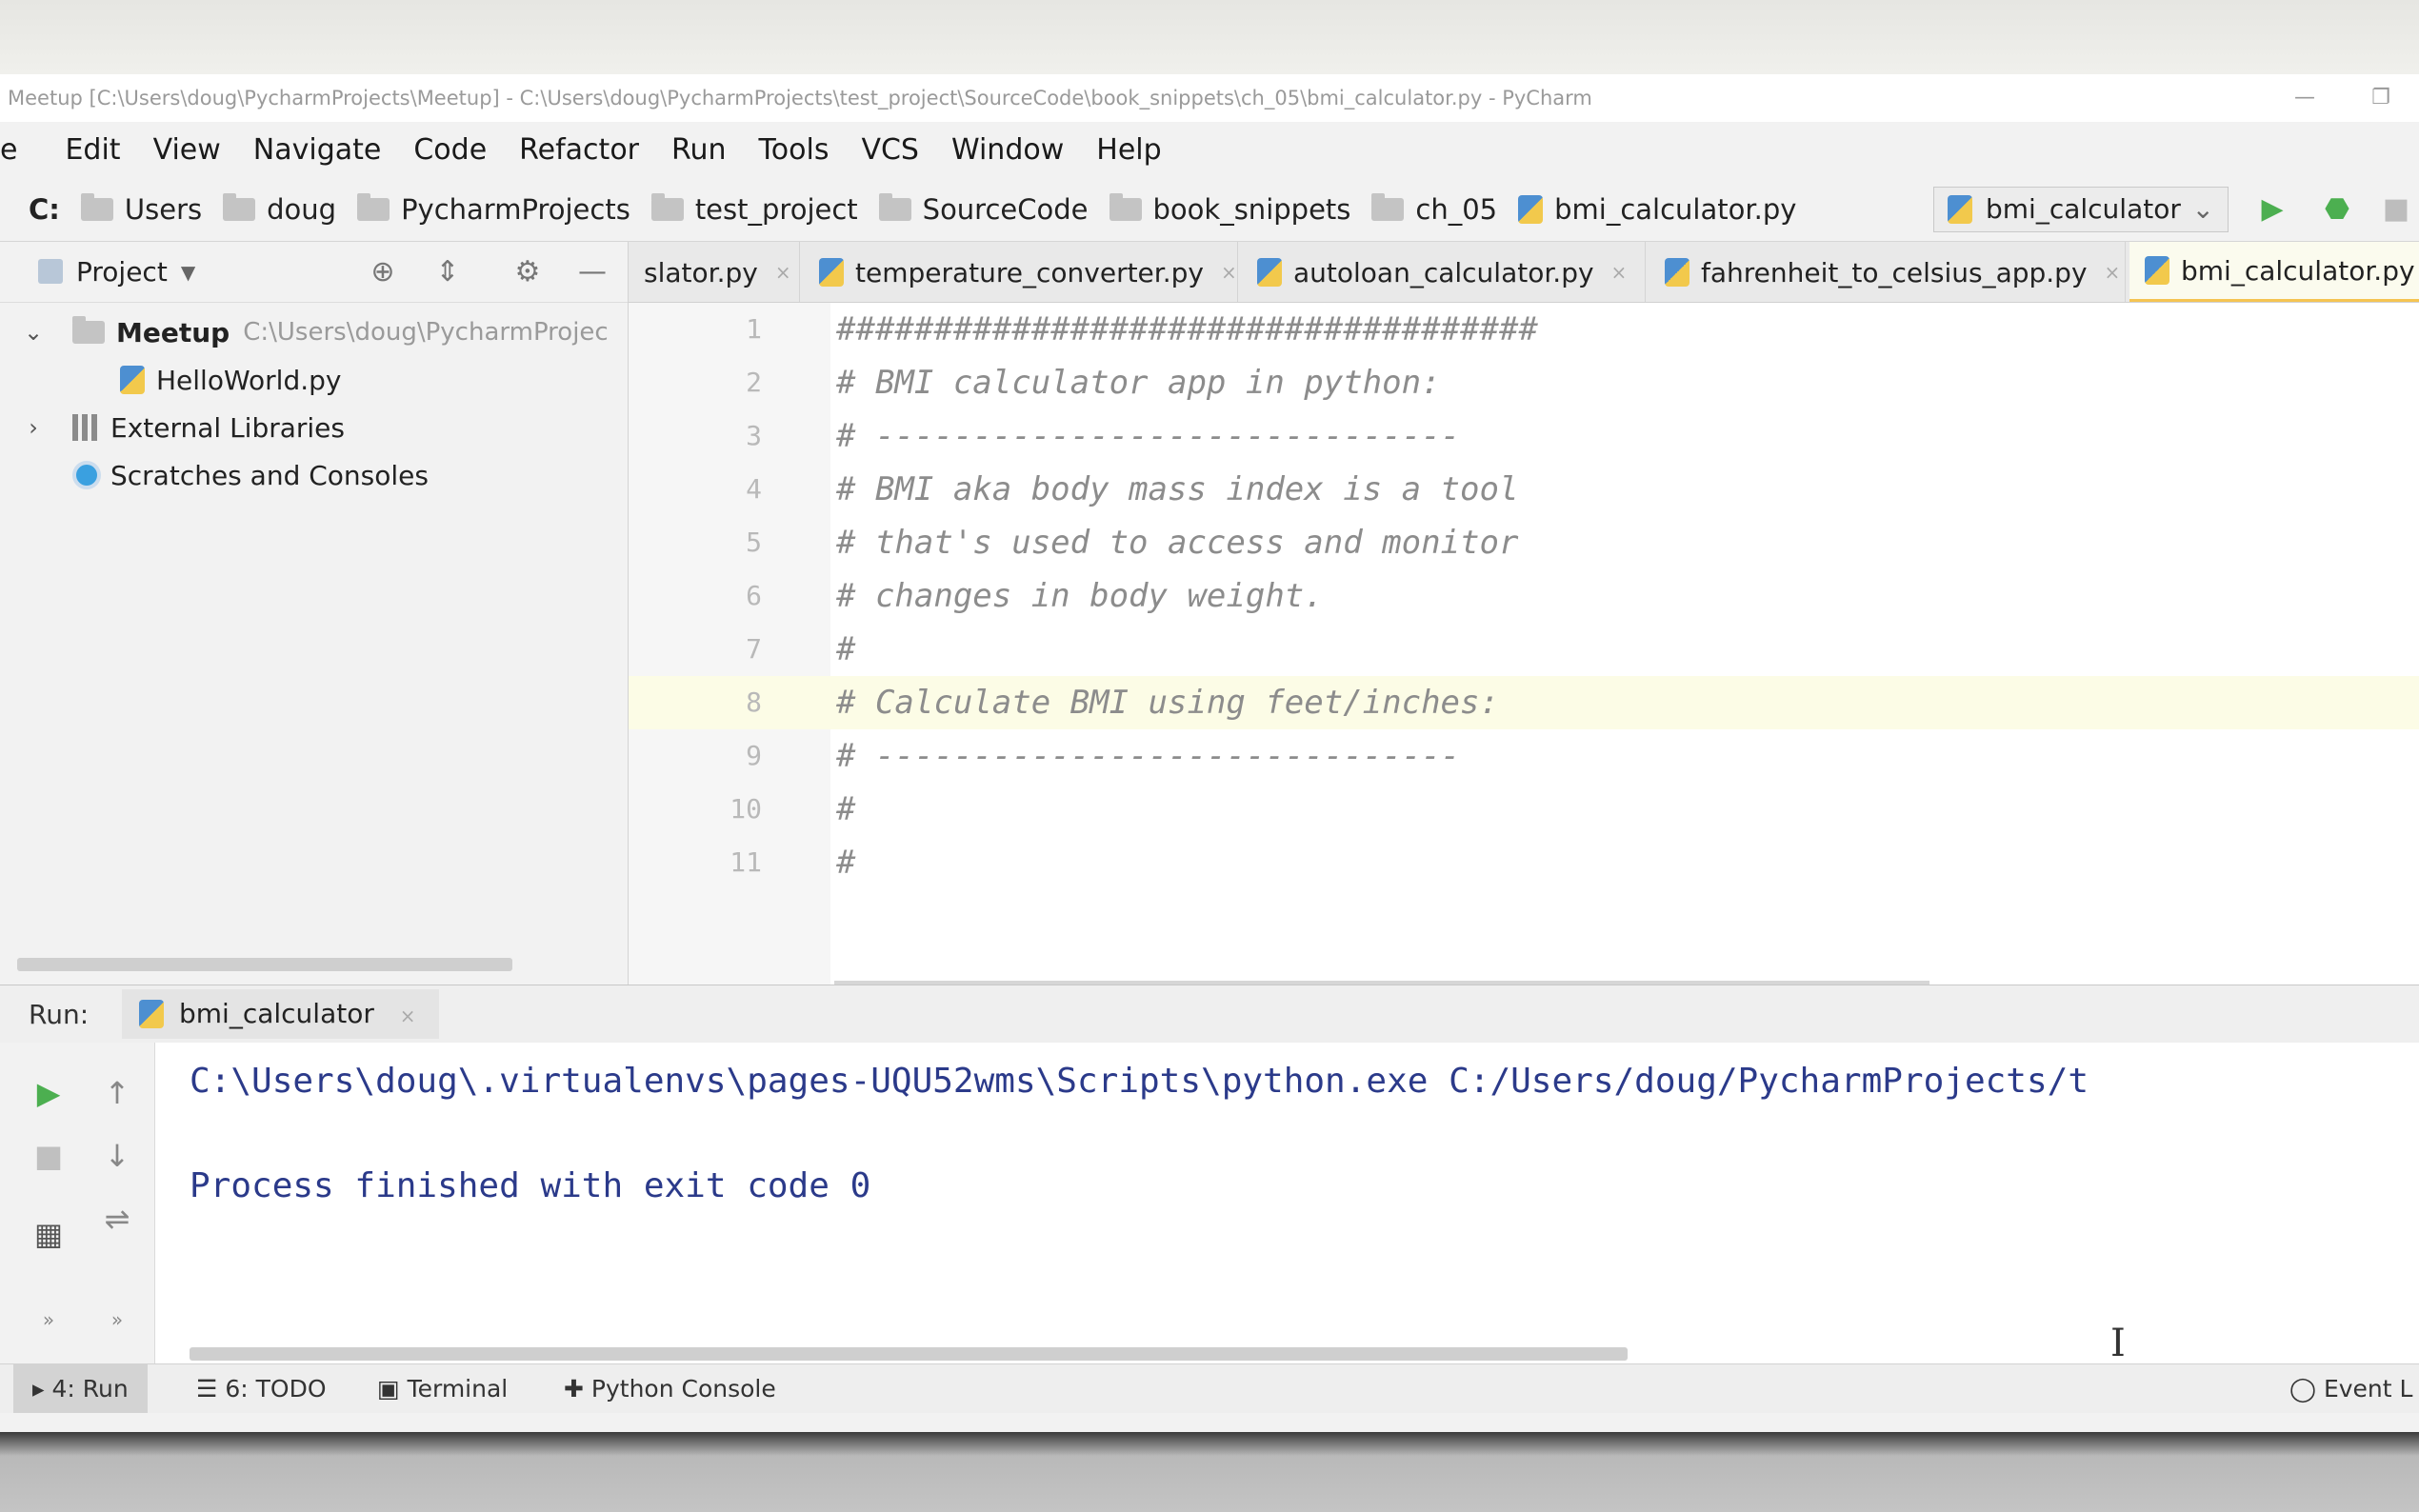  Describe the element at coordinates (1524, 329) in the screenshot. I see `code-line: 1 ####################################` at that location.